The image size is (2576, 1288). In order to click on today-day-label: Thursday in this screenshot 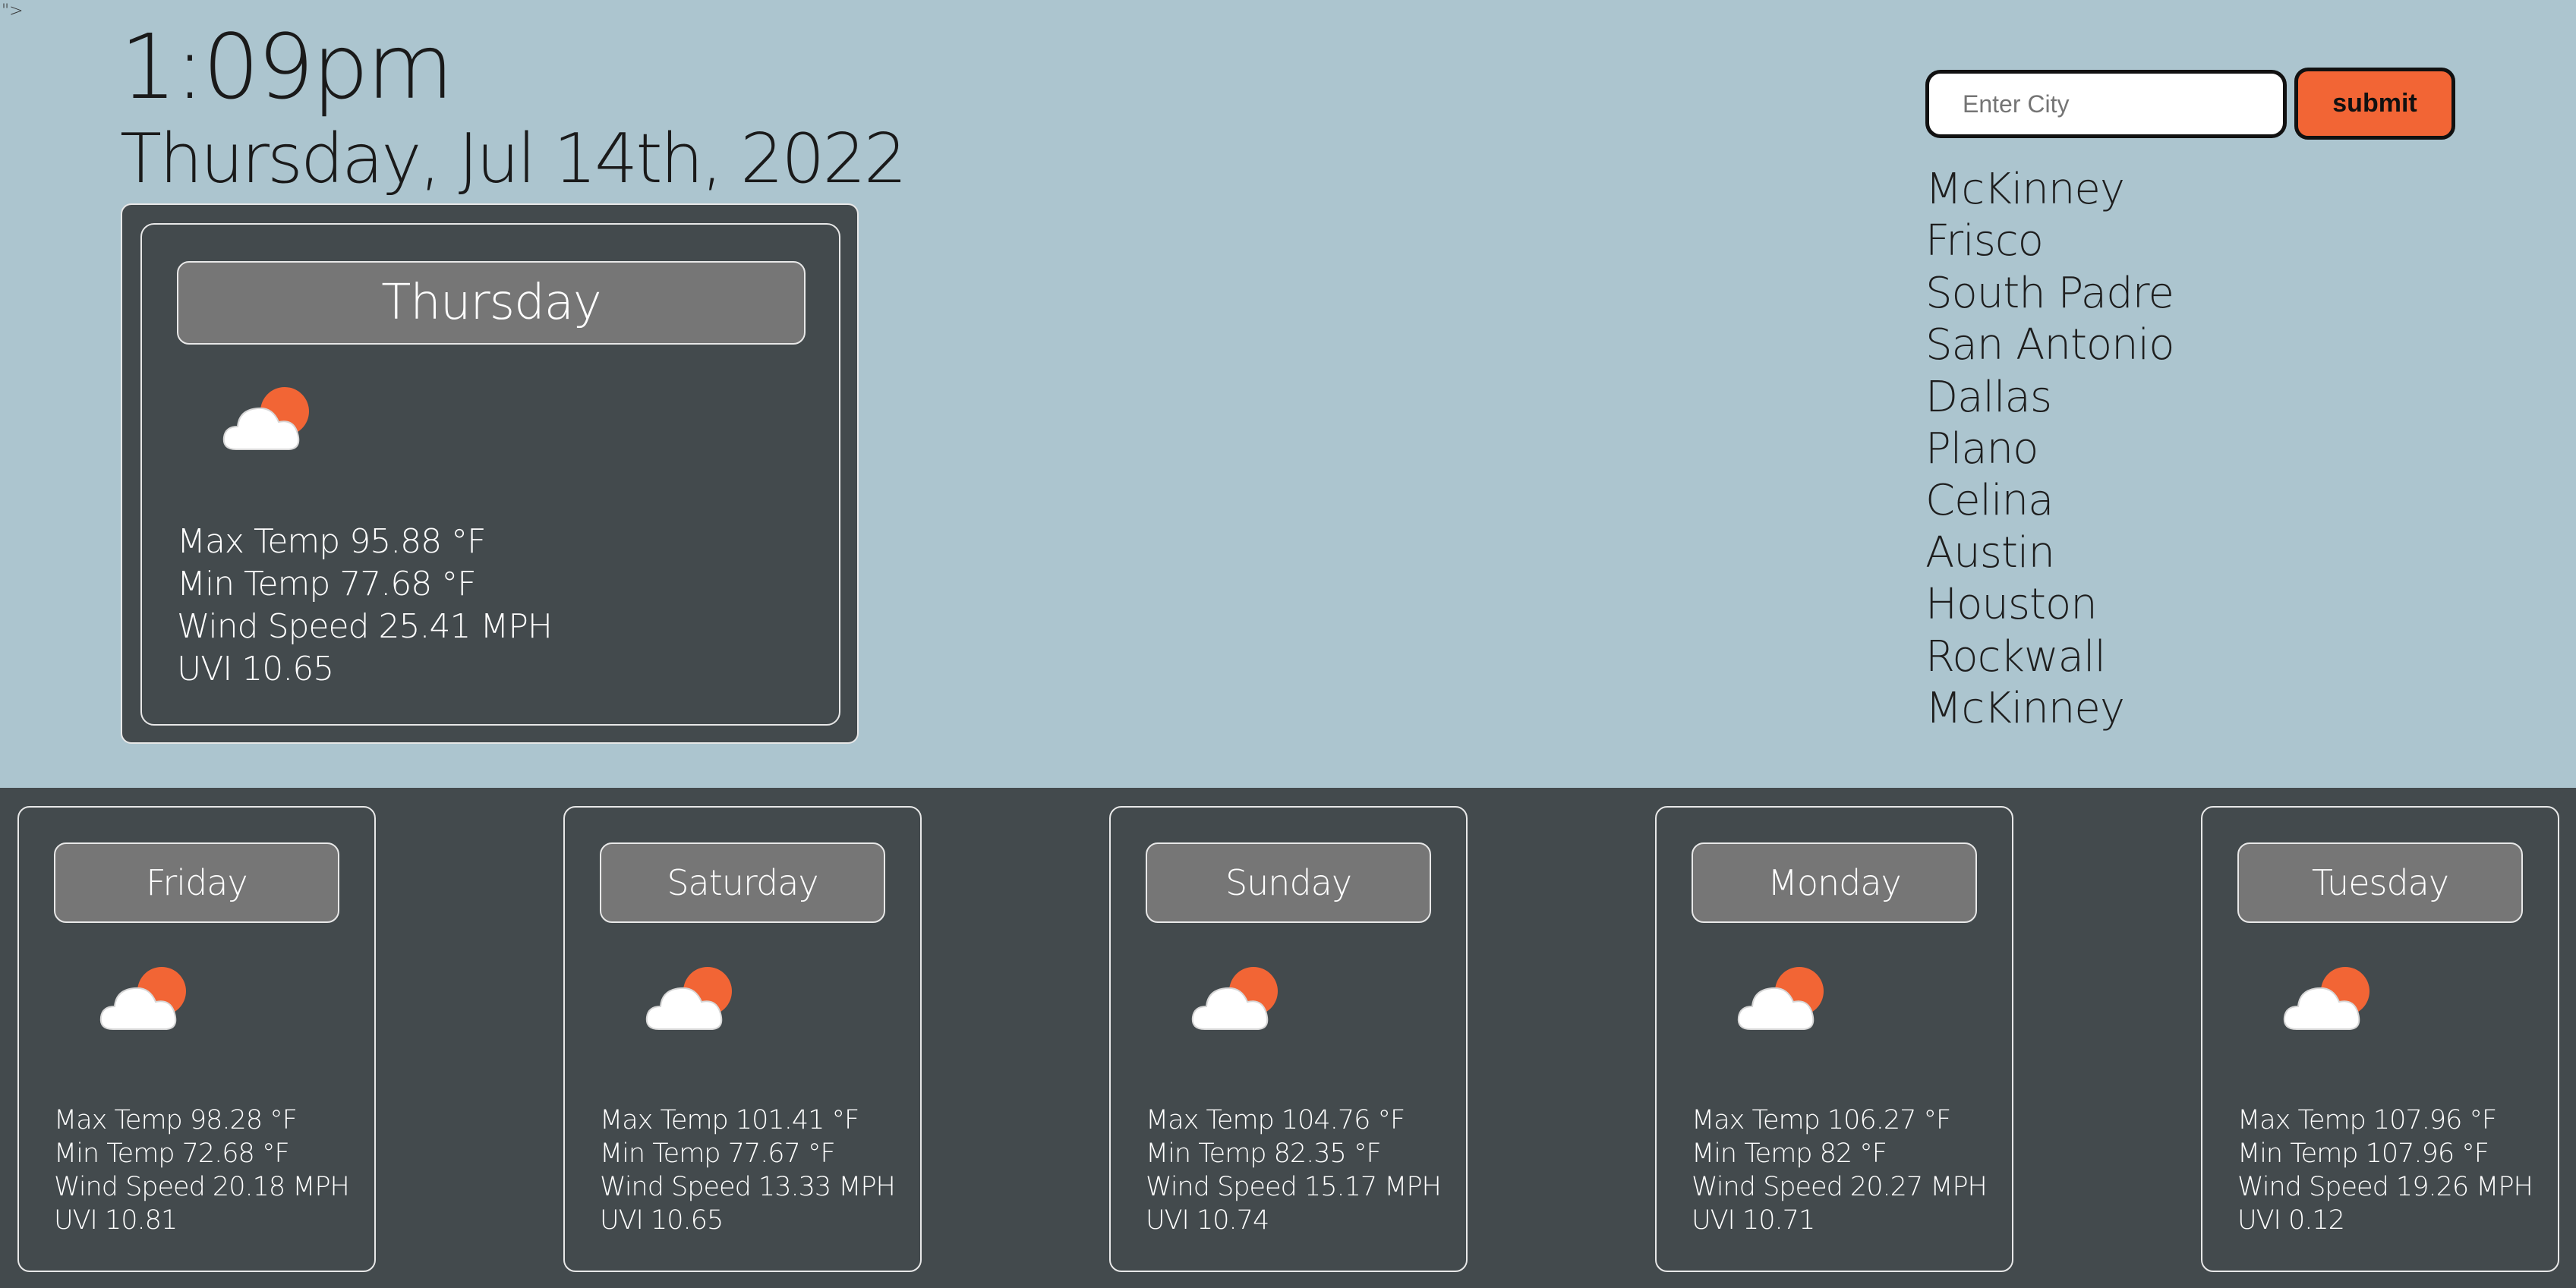, I will do `click(491, 303)`.